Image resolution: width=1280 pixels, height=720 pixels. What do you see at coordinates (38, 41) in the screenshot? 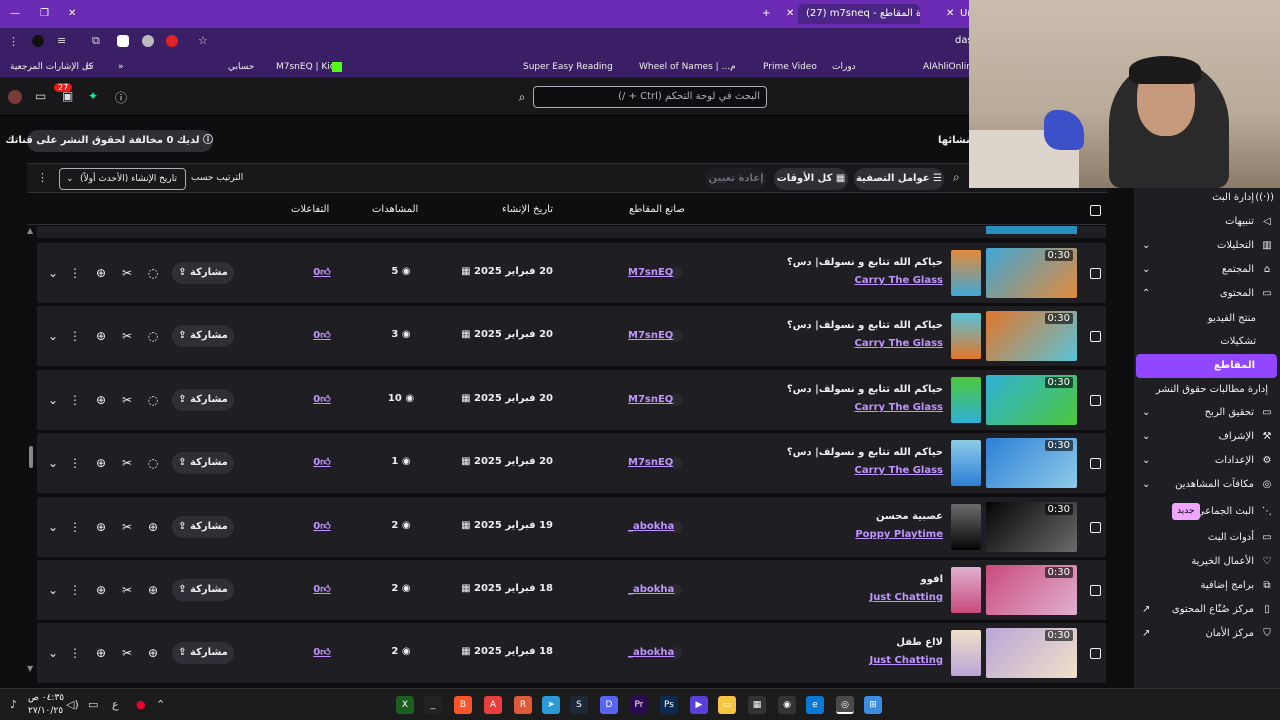
I see `extension-icon` at bounding box center [38, 41].